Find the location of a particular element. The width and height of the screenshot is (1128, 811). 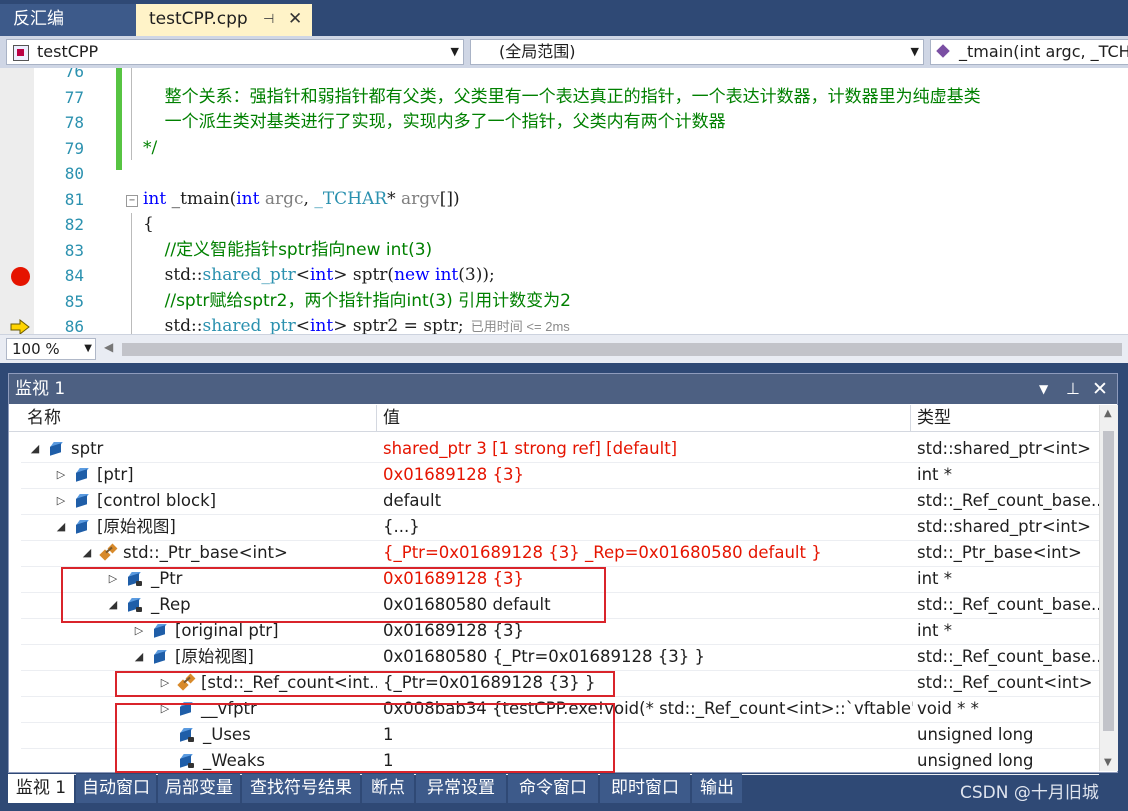

tool-window-tabs: 监视 1 自动窗口 局部变量 查找符号结果 断点 异常设置 命令窗口 即时窗口 输出 is located at coordinates (563, 789).